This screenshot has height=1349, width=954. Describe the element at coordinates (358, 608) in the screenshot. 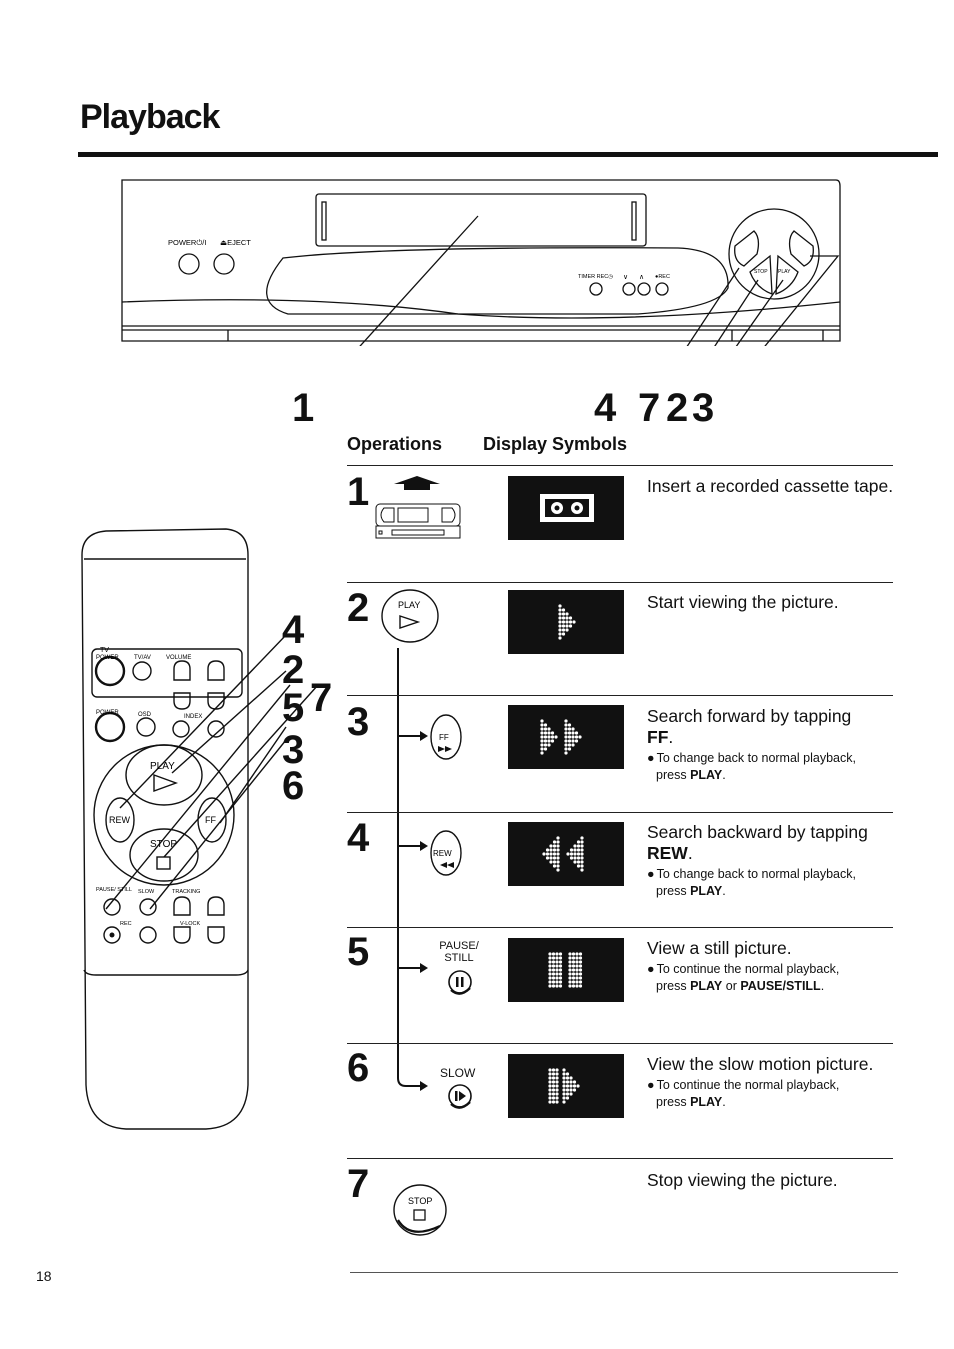

I see `step-2-number: 2` at that location.